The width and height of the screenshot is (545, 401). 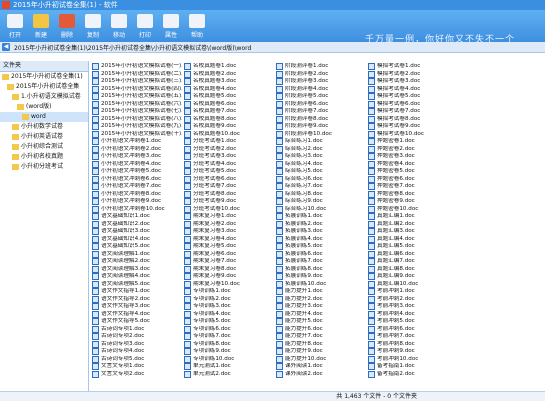 I want to click on file-item: 专项训练7.doc, so click(x=229, y=337).